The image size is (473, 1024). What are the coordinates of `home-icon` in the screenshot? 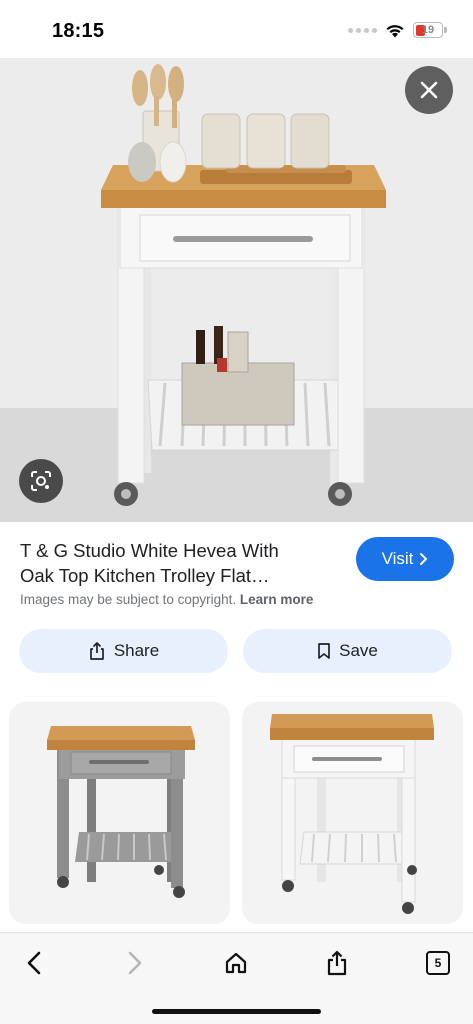 It's located at (236, 963).